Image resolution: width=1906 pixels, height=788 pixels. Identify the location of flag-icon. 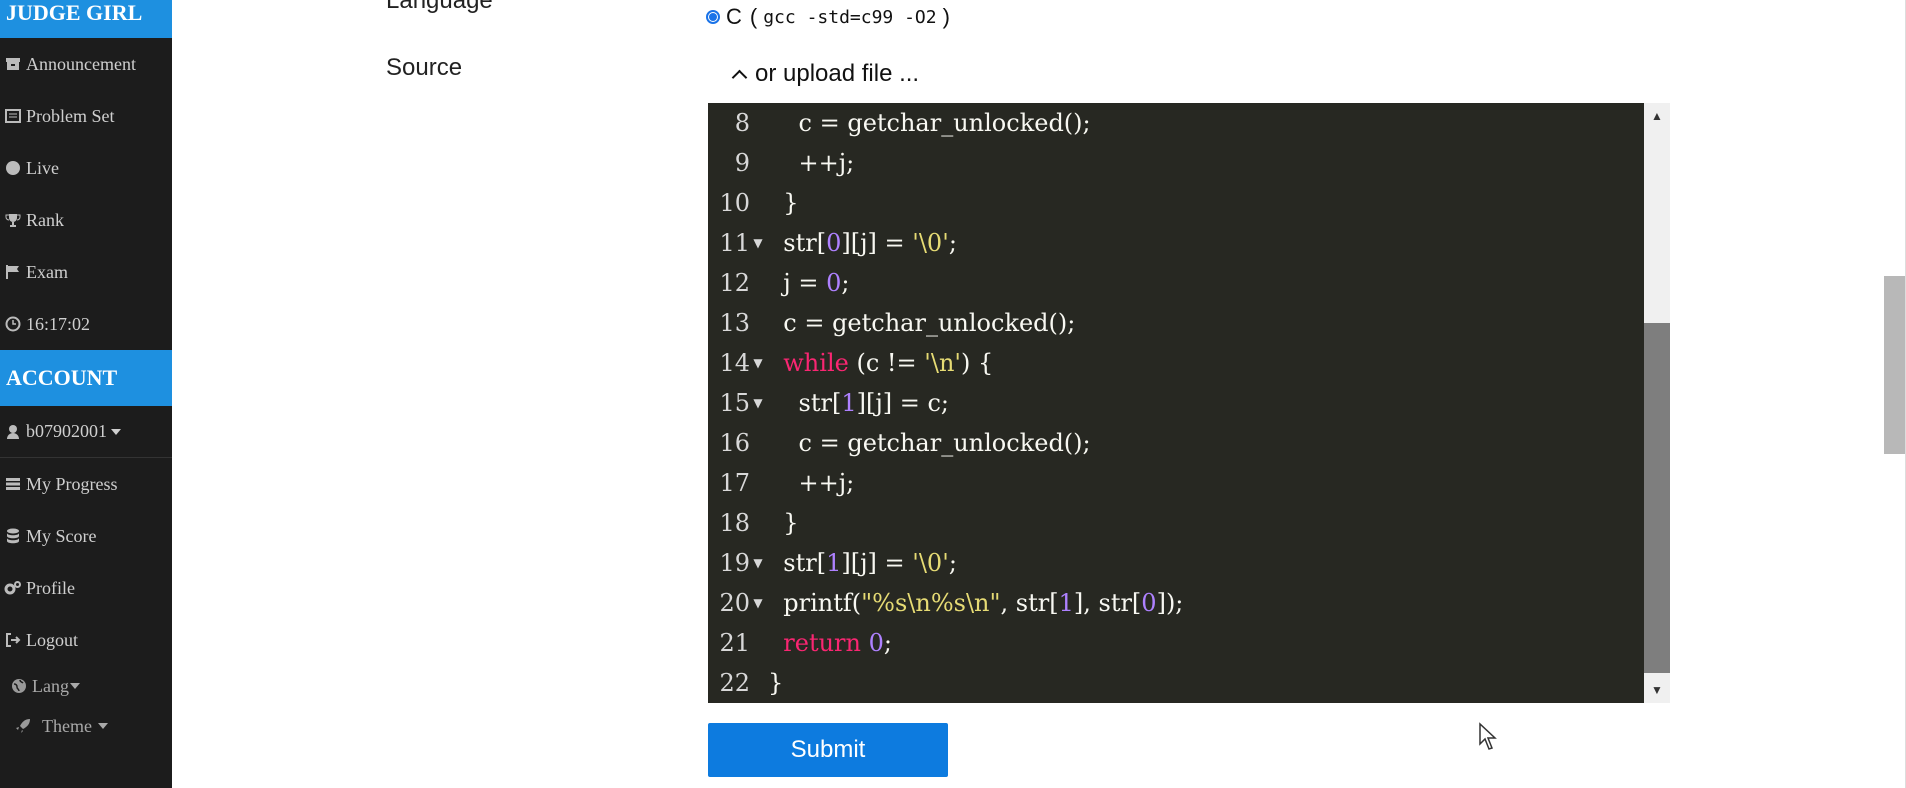
(13, 272).